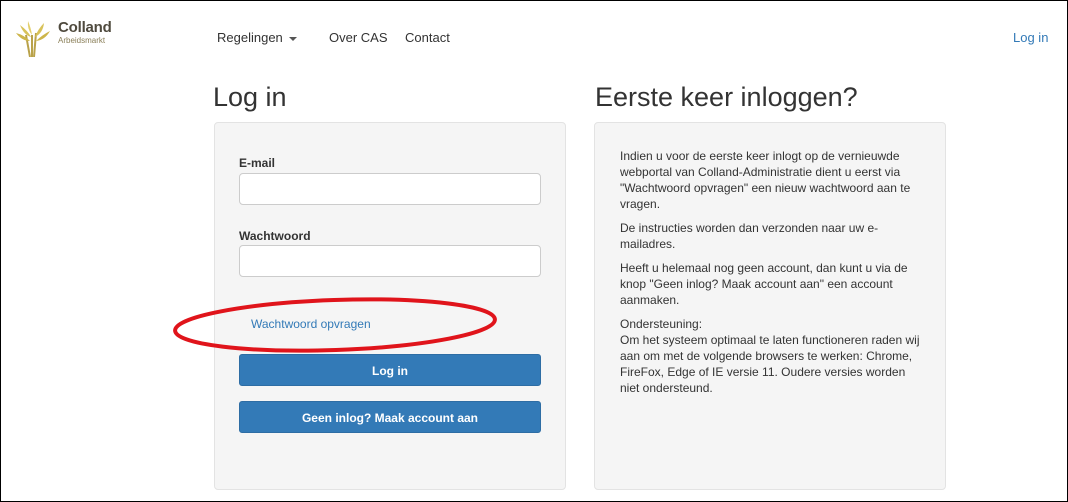  I want to click on nav-item-label: Over CAS, so click(358, 37).